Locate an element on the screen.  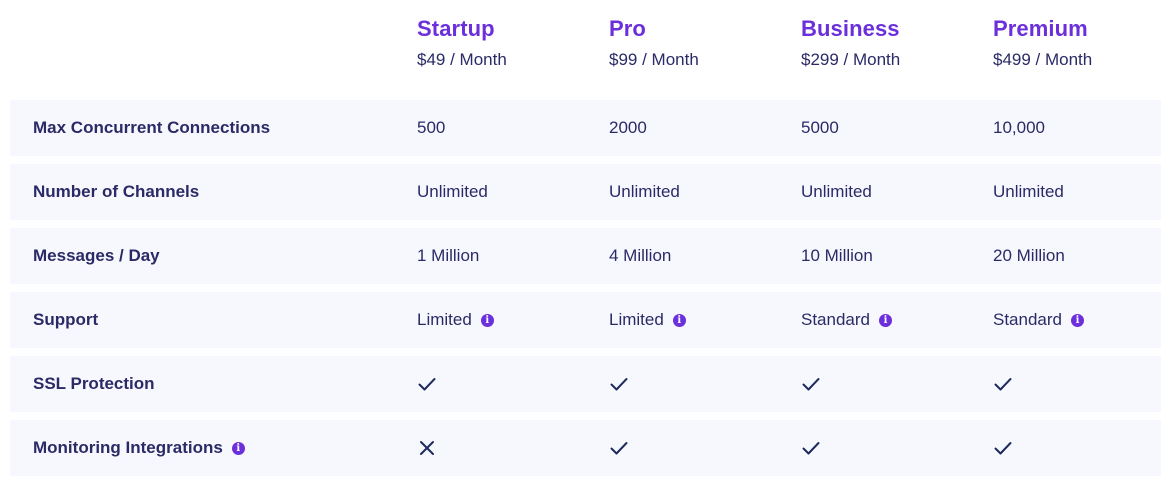
plan-price: $299 / Month is located at coordinates (851, 59).